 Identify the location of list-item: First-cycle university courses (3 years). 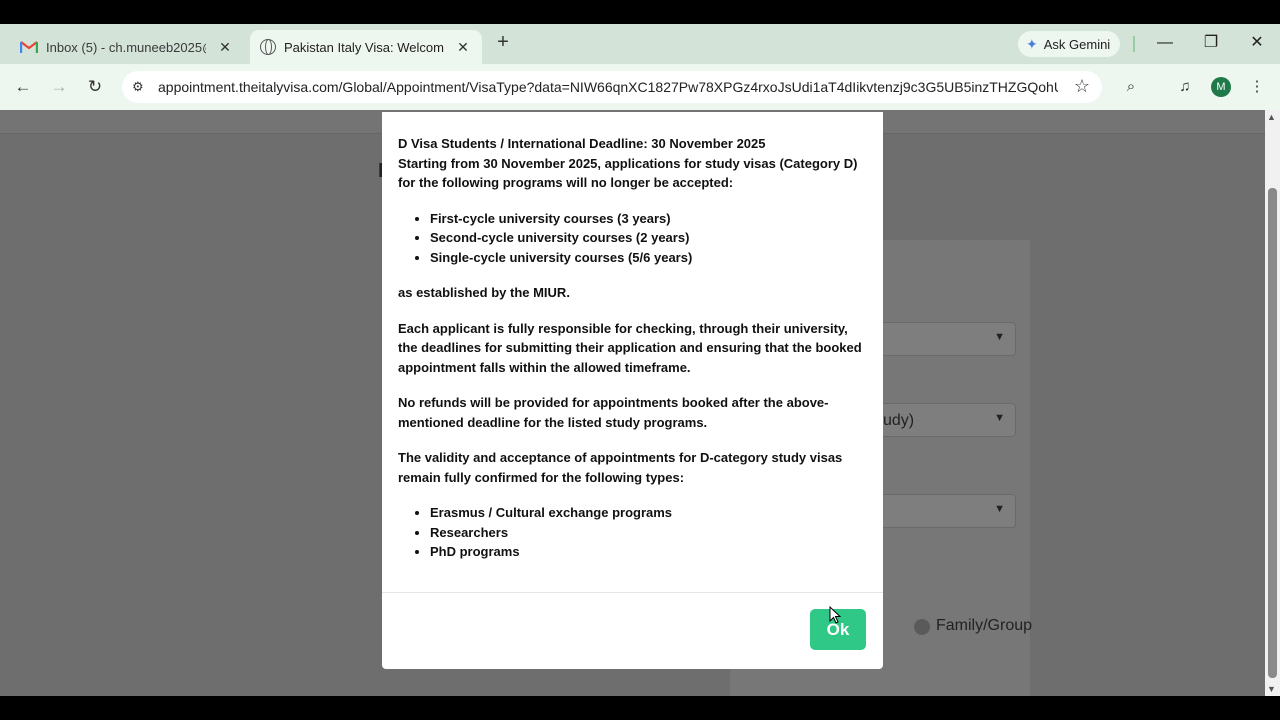
(649, 219).